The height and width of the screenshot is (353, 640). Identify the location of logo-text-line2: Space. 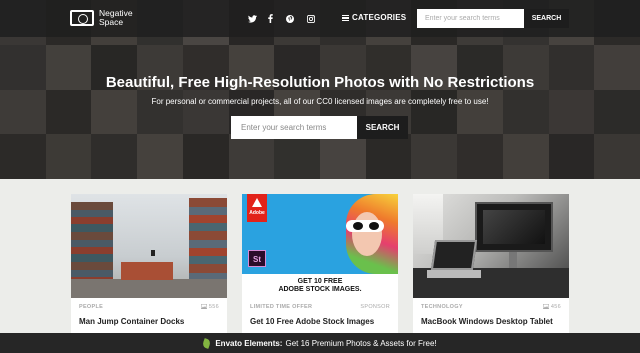
(111, 22).